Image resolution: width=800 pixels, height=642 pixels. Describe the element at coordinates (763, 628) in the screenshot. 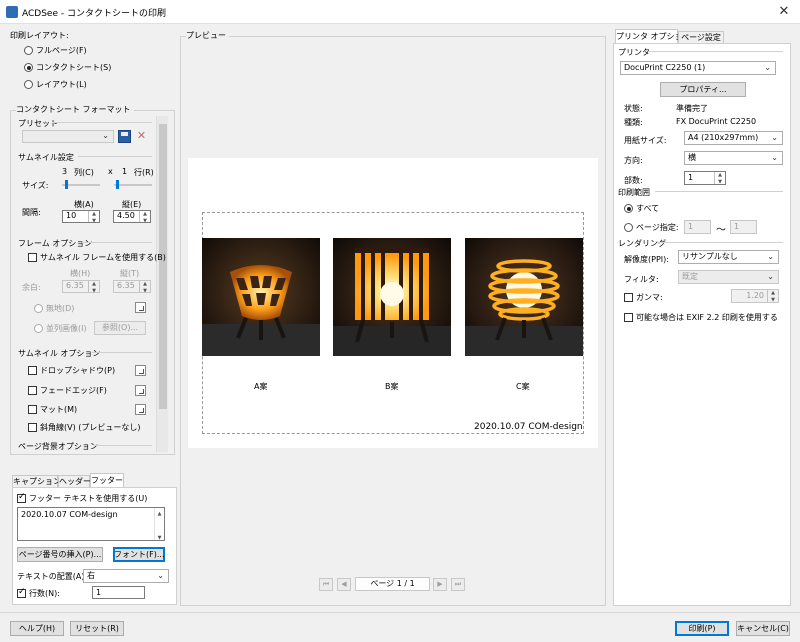

I see `cancel-button: キャンセル(C)` at that location.